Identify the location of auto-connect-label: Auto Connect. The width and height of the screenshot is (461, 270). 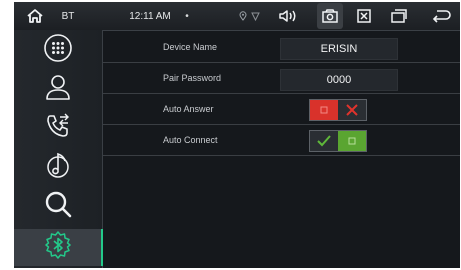
(190, 140).